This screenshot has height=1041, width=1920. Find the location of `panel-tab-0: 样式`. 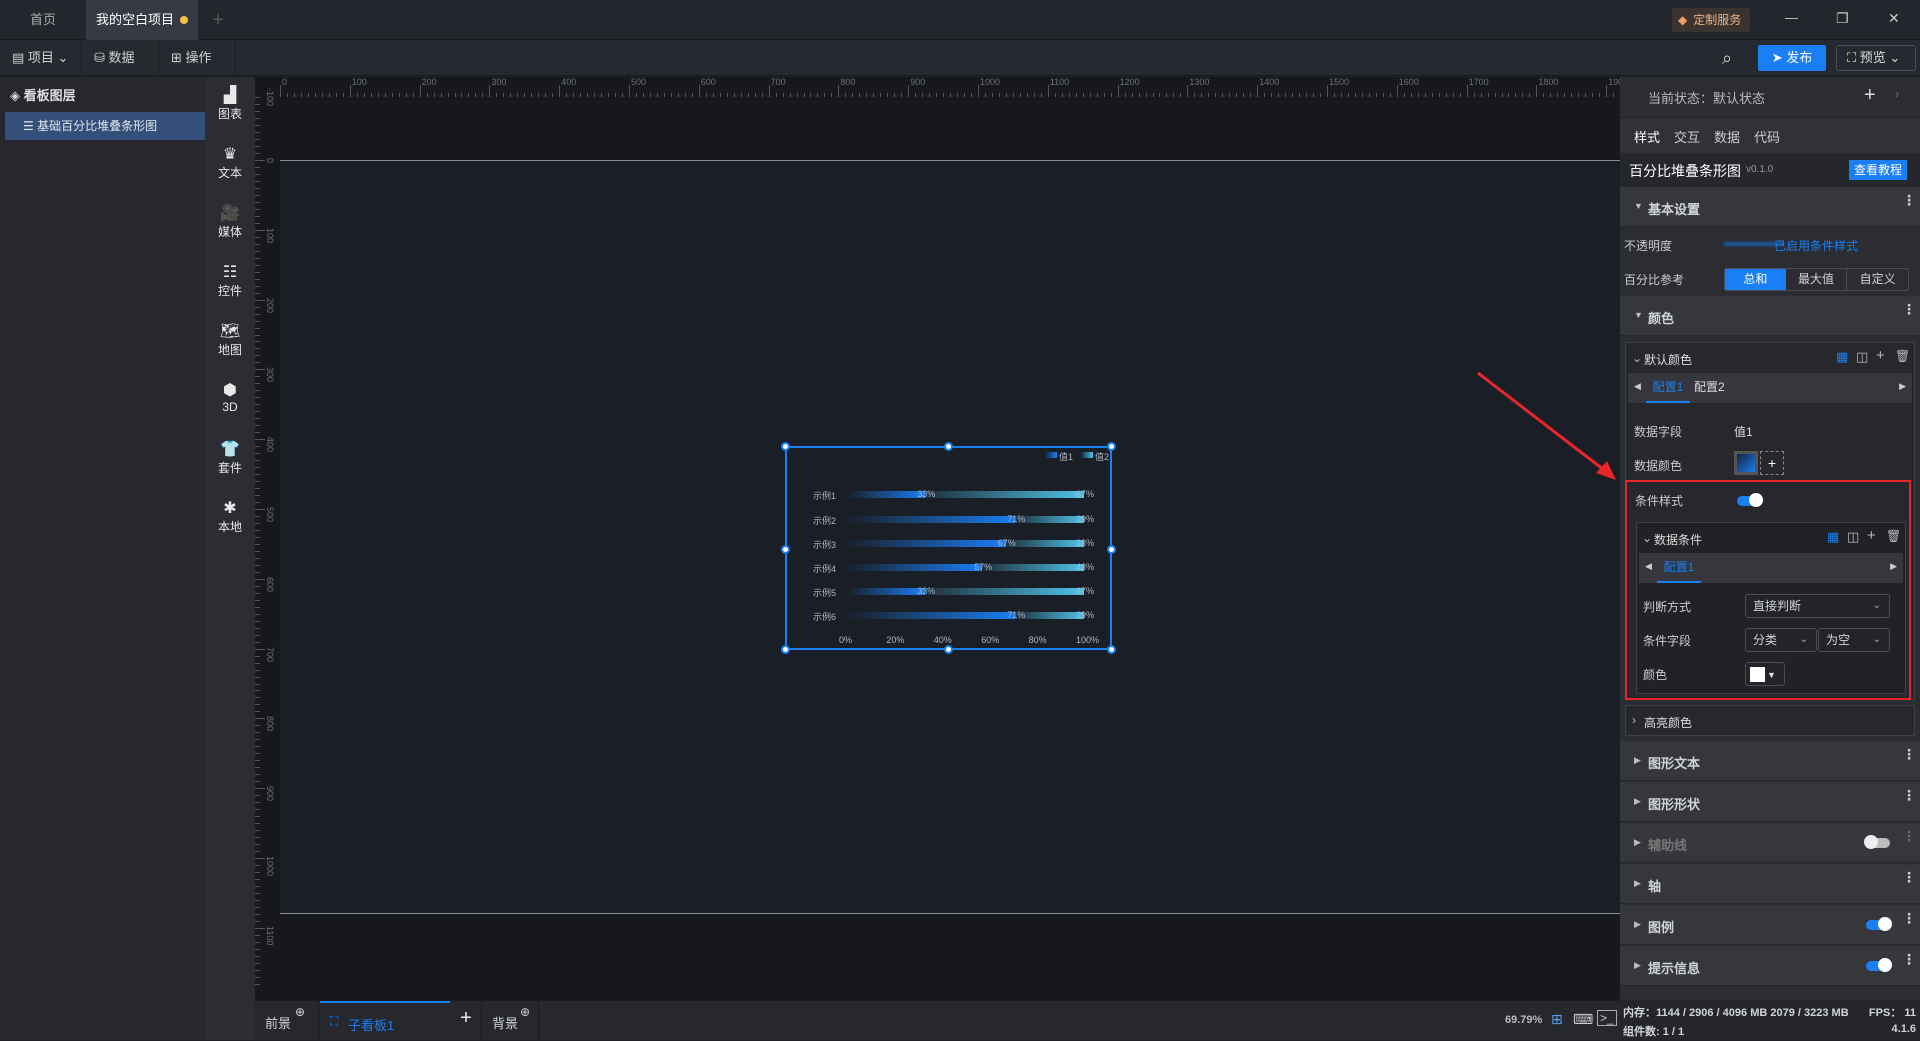

panel-tab-0: 样式 is located at coordinates (1647, 141).